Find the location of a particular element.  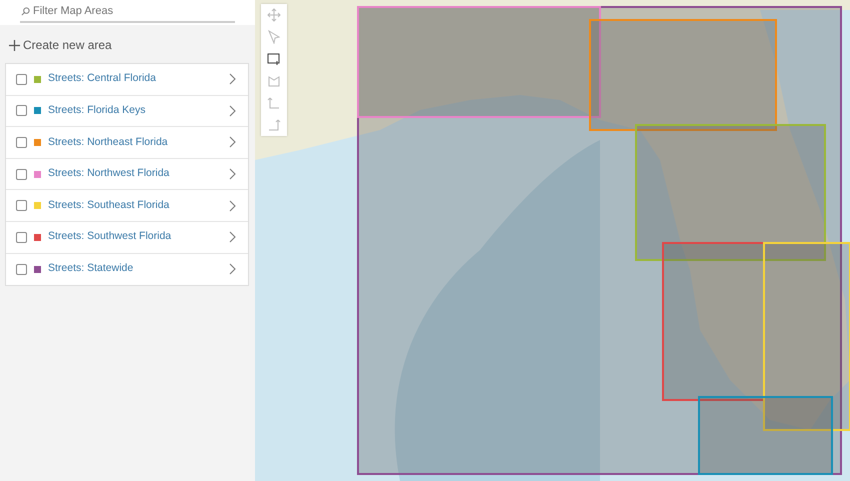

area-name: Streets: Florida Keys is located at coordinates (97, 110).